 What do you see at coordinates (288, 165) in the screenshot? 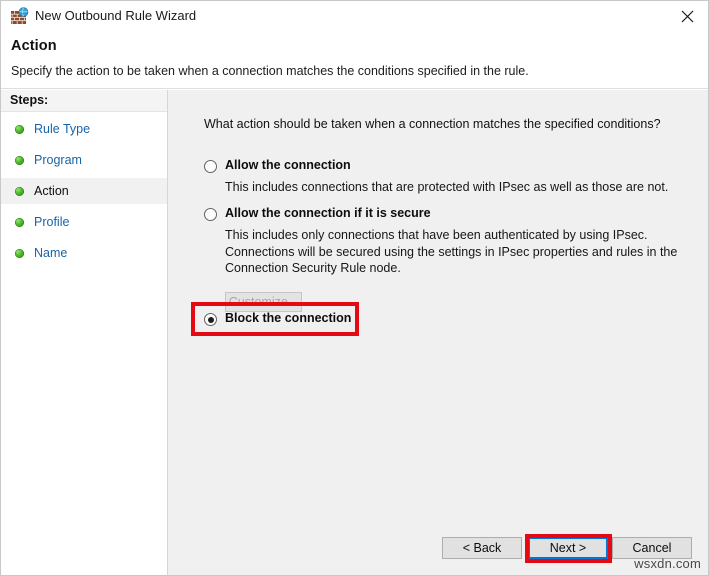
I see `option-title: Allow the connection` at bounding box center [288, 165].